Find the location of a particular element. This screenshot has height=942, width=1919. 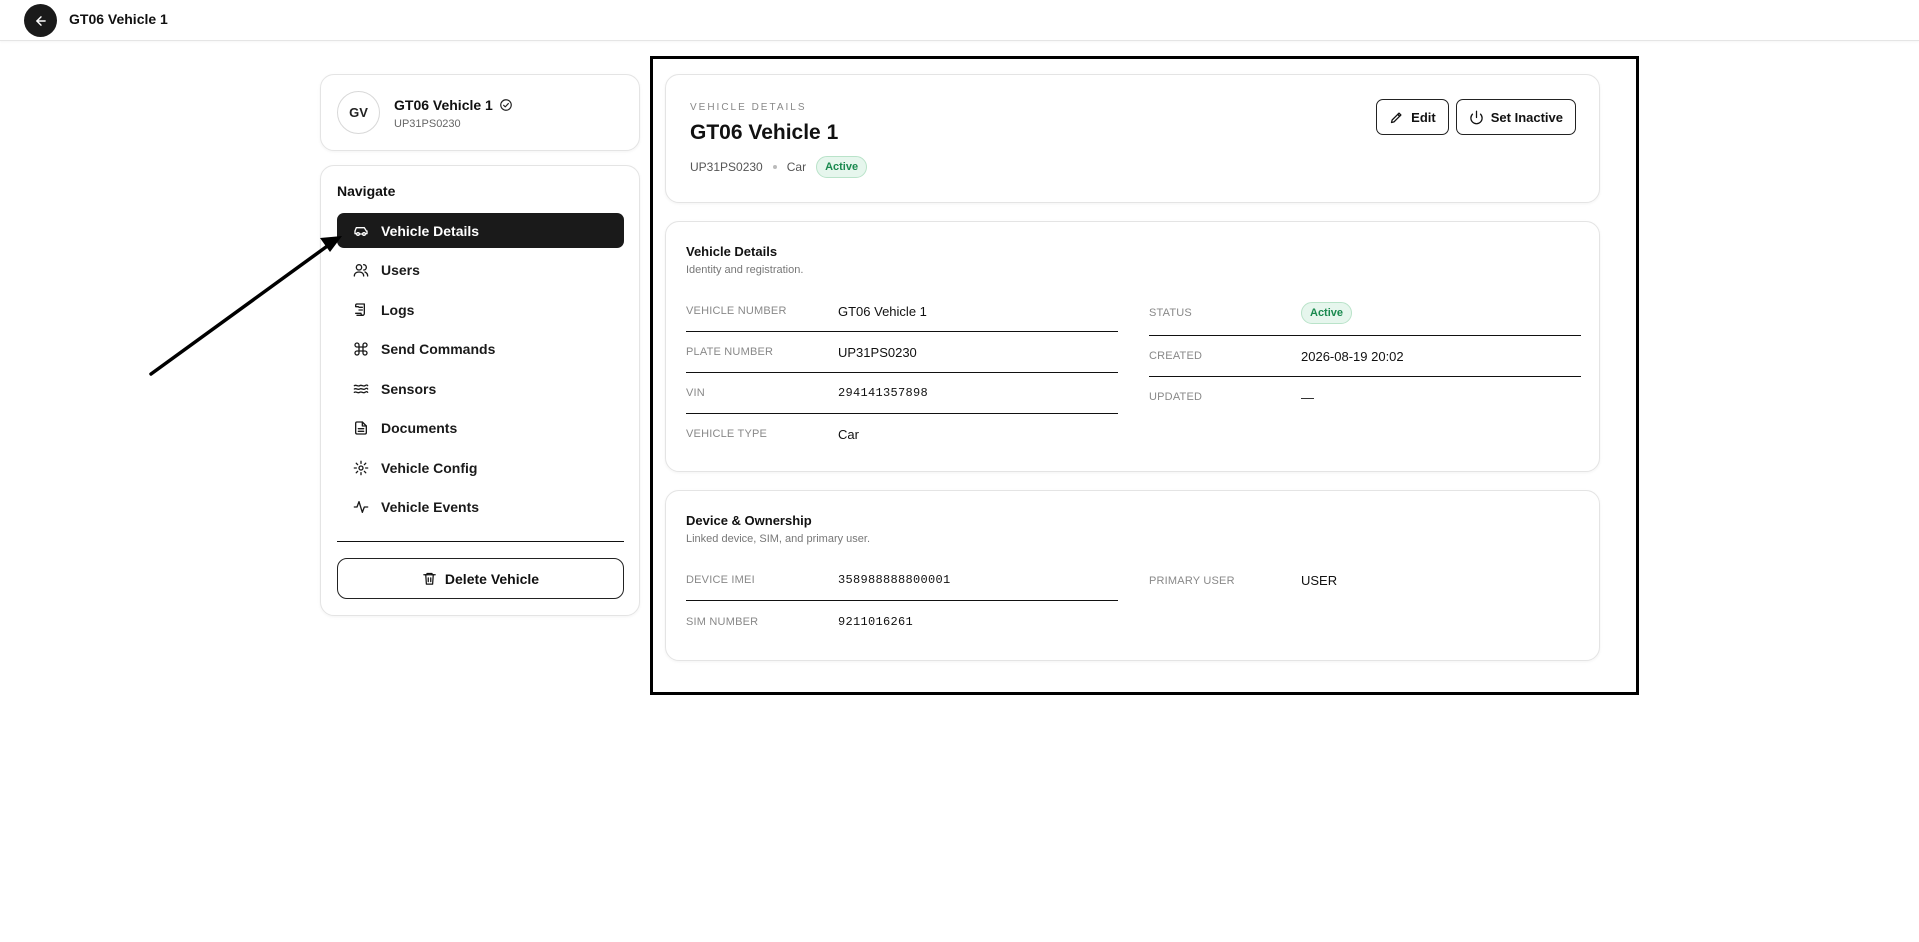

car-icon is located at coordinates (361, 231).